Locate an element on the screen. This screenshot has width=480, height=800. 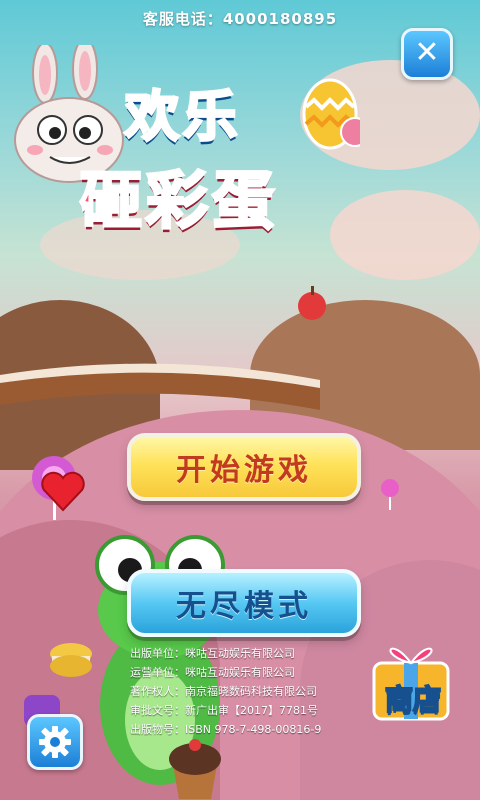
apple-on-hill is located at coordinates (312, 303).